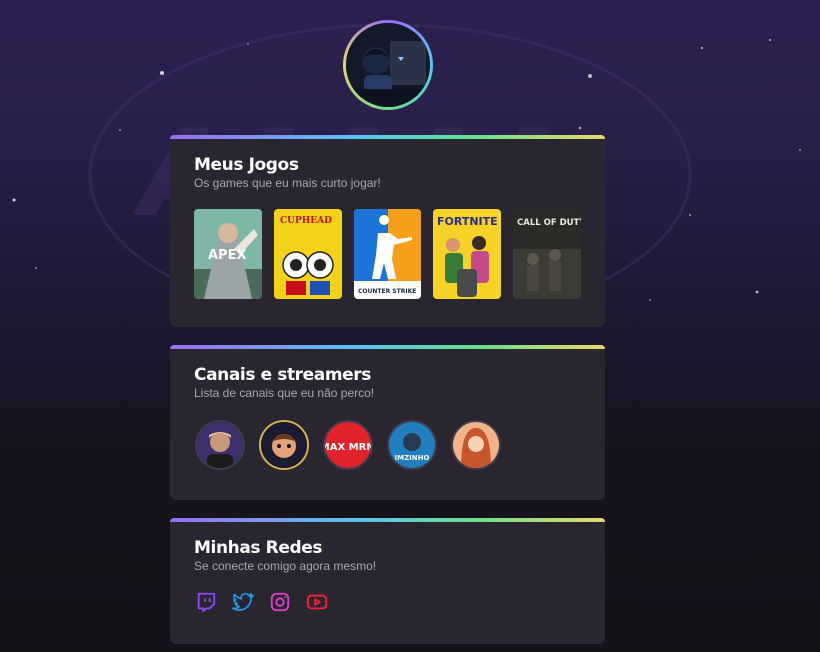 The image size is (820, 652). Describe the element at coordinates (284, 393) in the screenshot. I see `channels-subtitle: Lista de canais que eu não perco!` at that location.